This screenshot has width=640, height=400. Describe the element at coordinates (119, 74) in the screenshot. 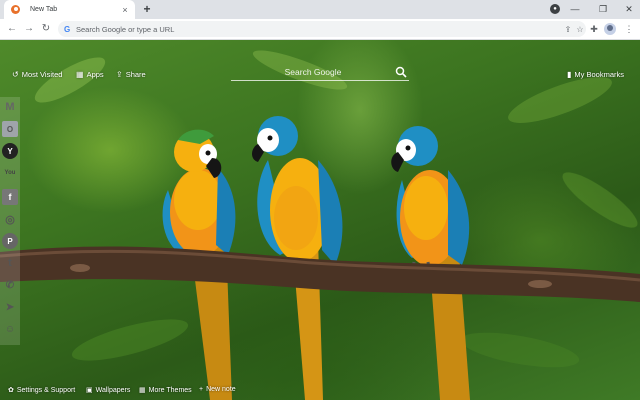

I see `share-icon: ⇪` at that location.